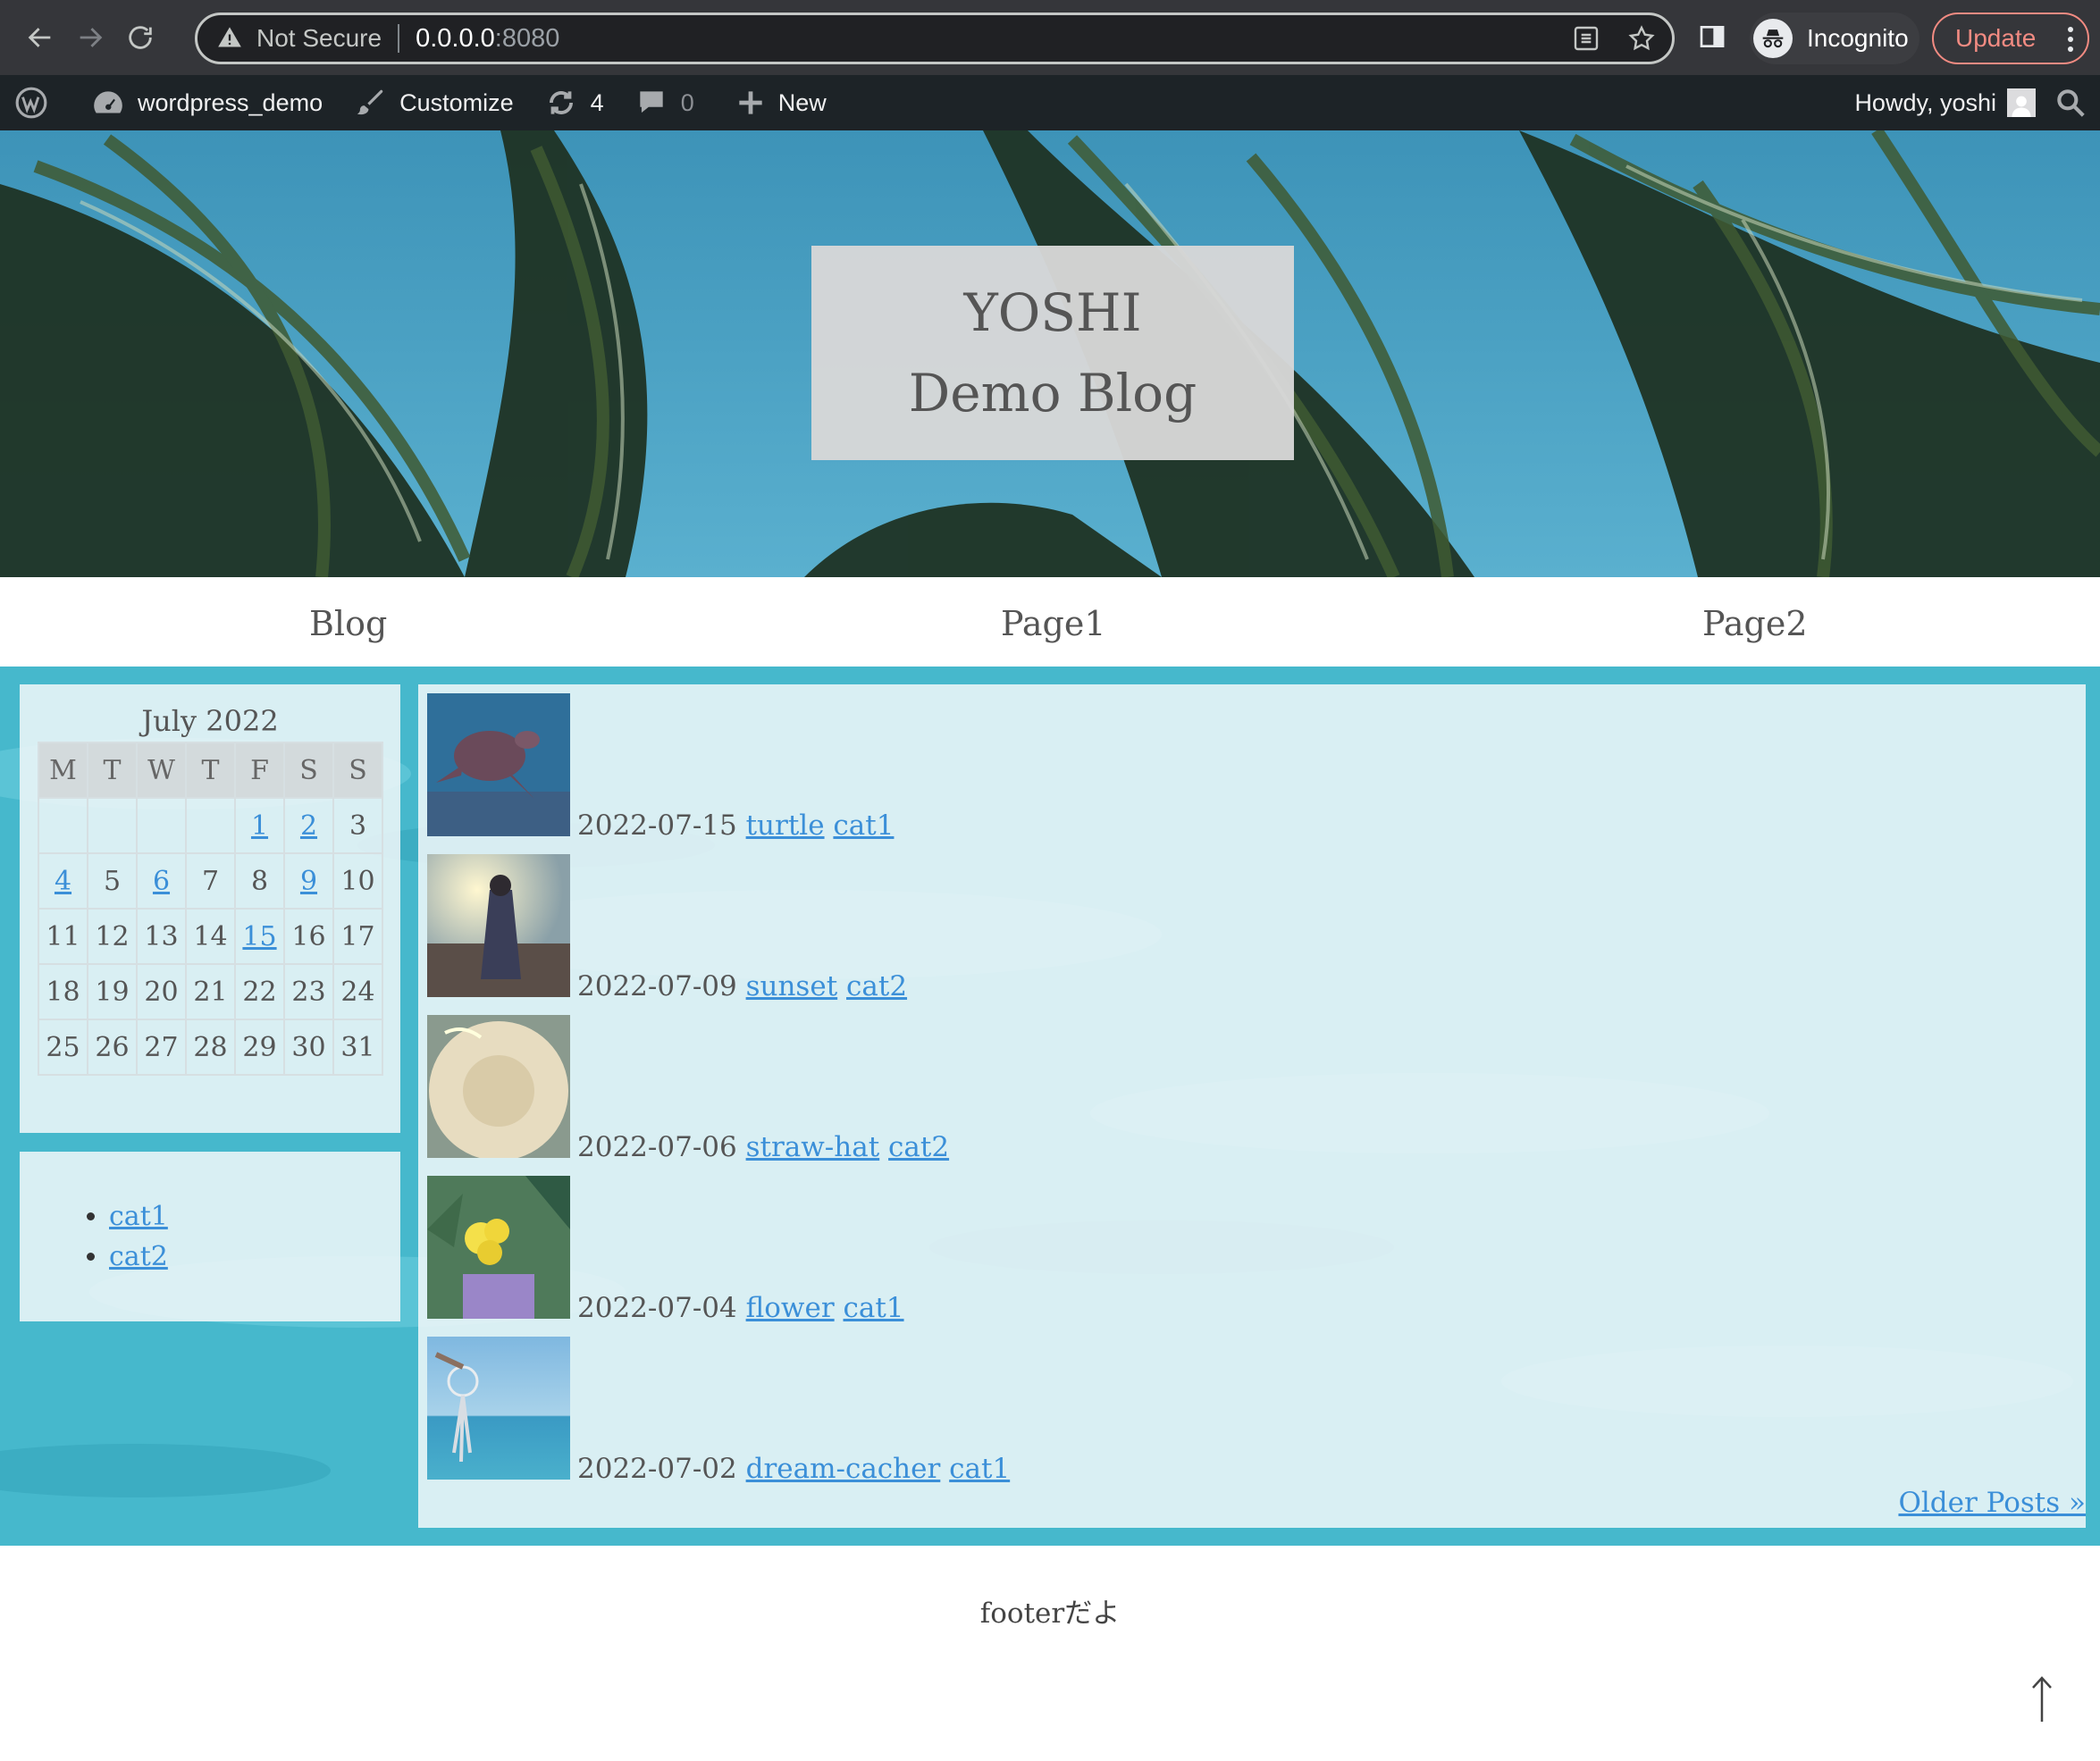 The image size is (2100, 1761). What do you see at coordinates (1992, 1503) in the screenshot?
I see `older-posts-link: Older Posts »` at bounding box center [1992, 1503].